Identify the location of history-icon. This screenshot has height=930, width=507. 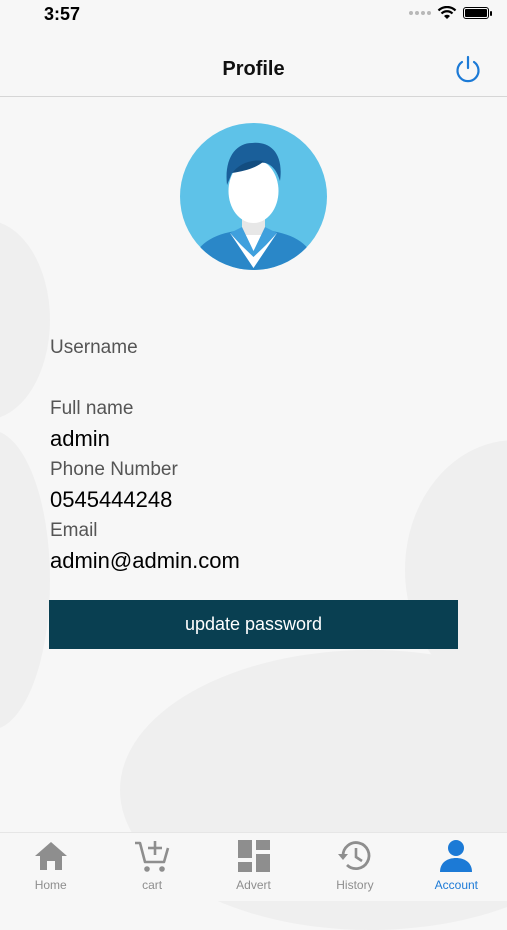
(354, 855).